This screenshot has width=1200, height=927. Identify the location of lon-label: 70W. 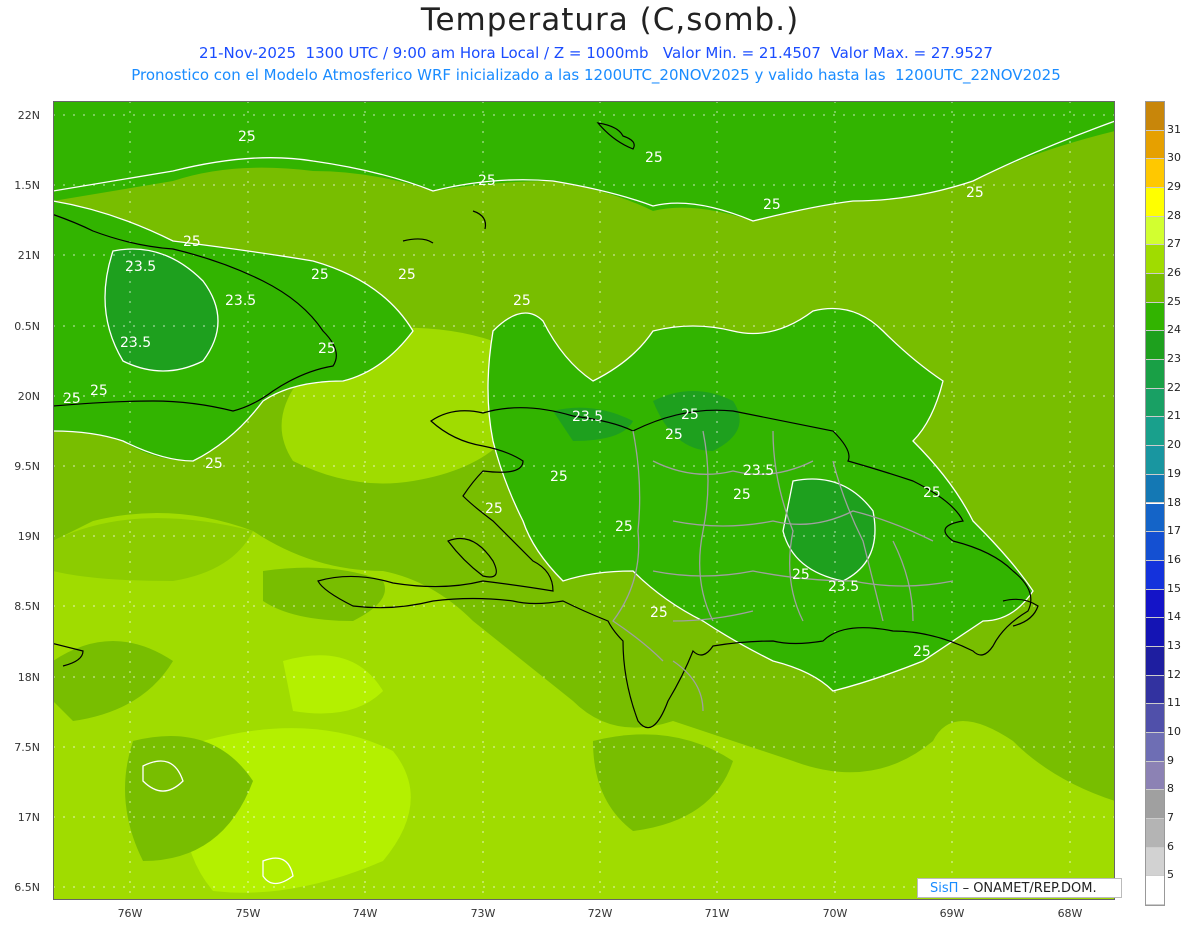
(835, 913).